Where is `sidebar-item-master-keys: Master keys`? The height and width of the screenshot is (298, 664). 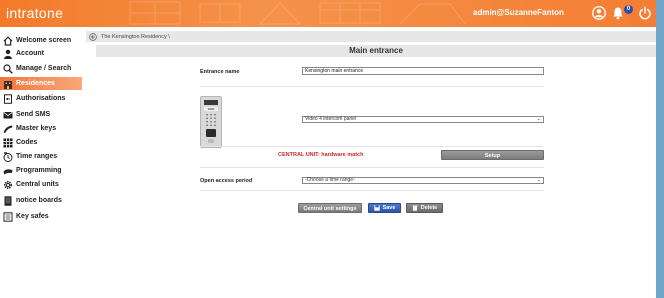
sidebar-item-master-keys: Master keys is located at coordinates (41, 128).